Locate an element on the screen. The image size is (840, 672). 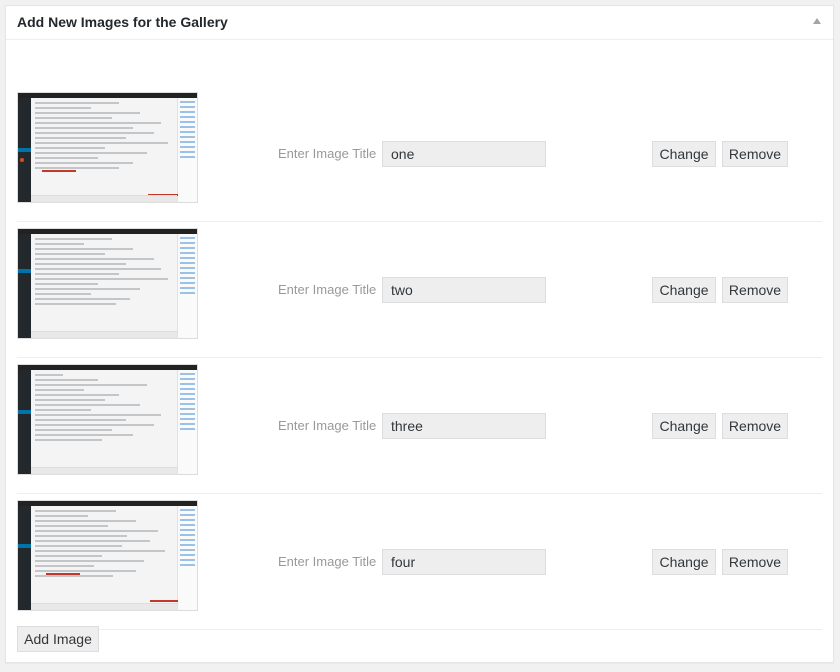
metabox-title: Add New Images for the Gallery is located at coordinates (122, 22).